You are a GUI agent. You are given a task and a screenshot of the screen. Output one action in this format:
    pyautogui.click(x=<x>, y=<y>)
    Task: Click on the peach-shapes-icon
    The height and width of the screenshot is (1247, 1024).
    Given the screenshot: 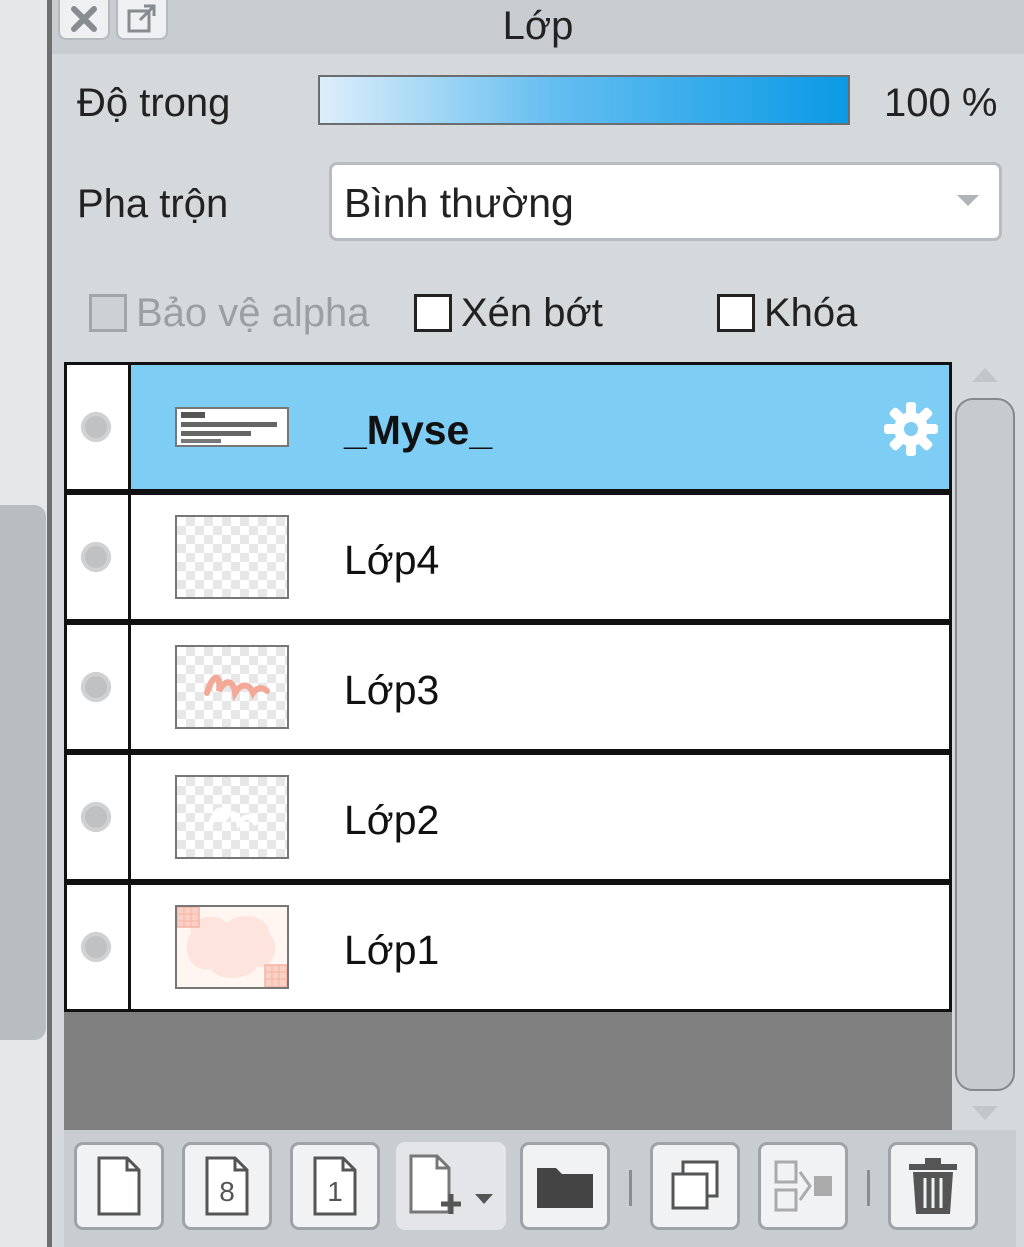 What is the action you would take?
    pyautogui.click(x=232, y=947)
    